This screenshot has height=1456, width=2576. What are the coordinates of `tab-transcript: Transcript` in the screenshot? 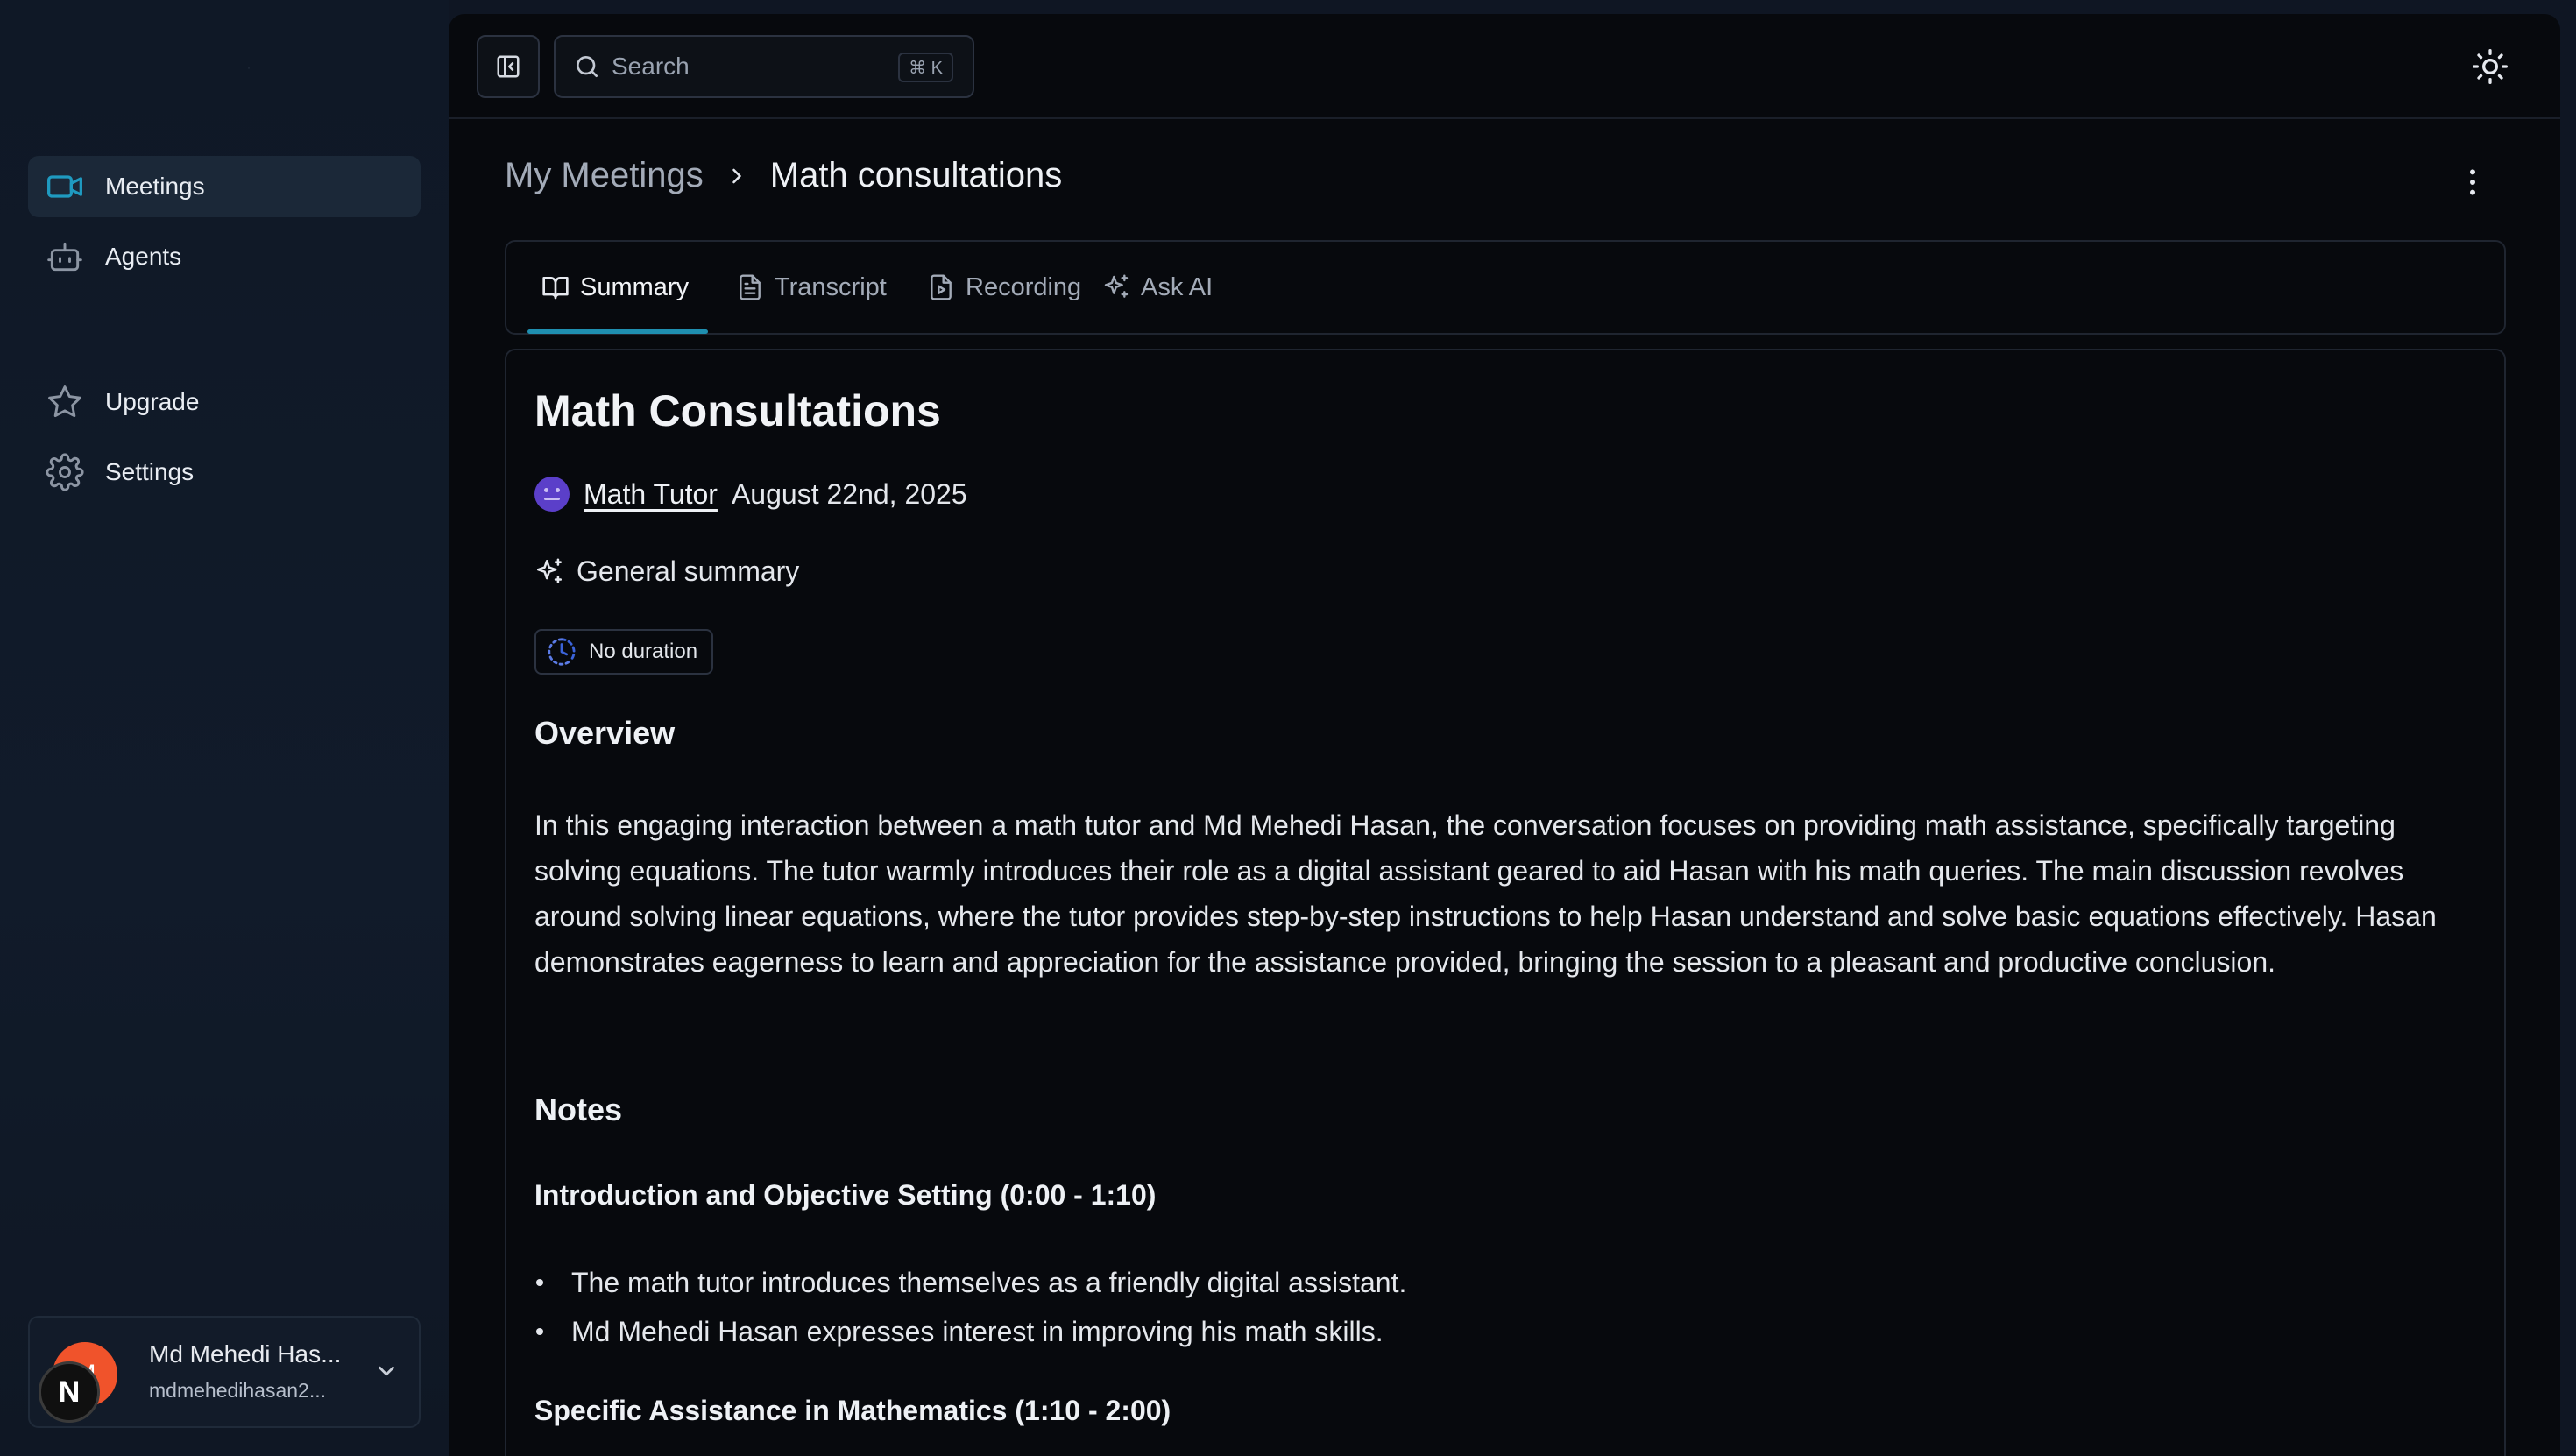 It's located at (811, 287).